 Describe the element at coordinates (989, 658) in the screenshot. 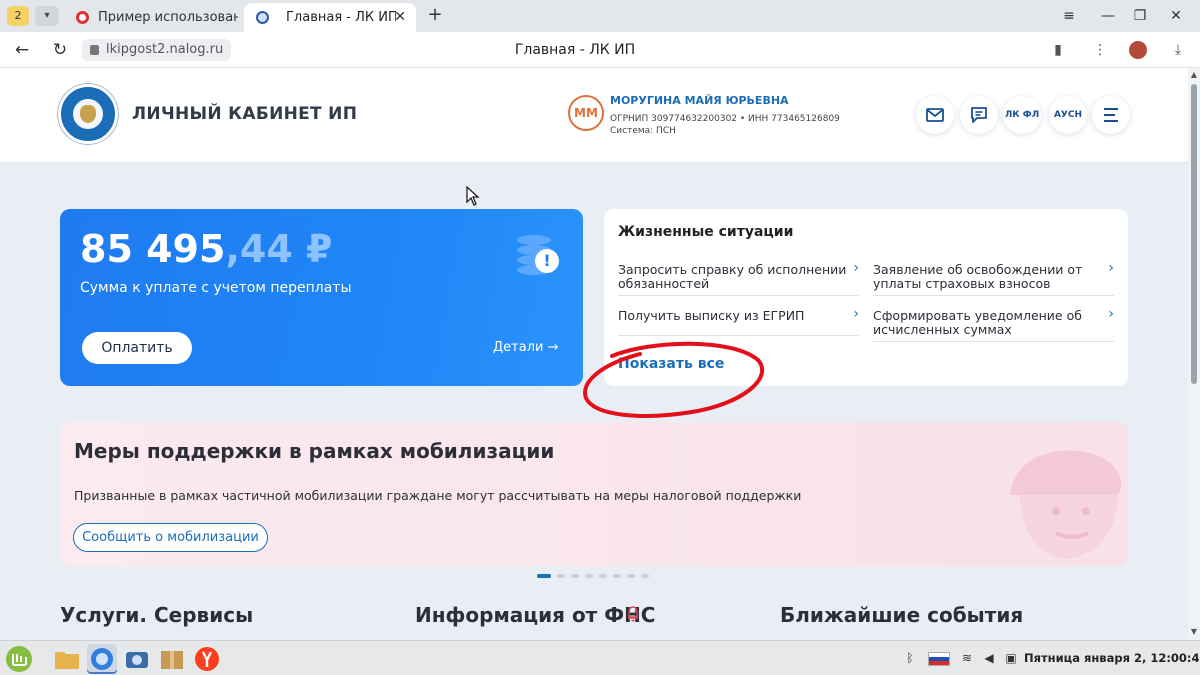

I see `volume-icon: ◀` at that location.